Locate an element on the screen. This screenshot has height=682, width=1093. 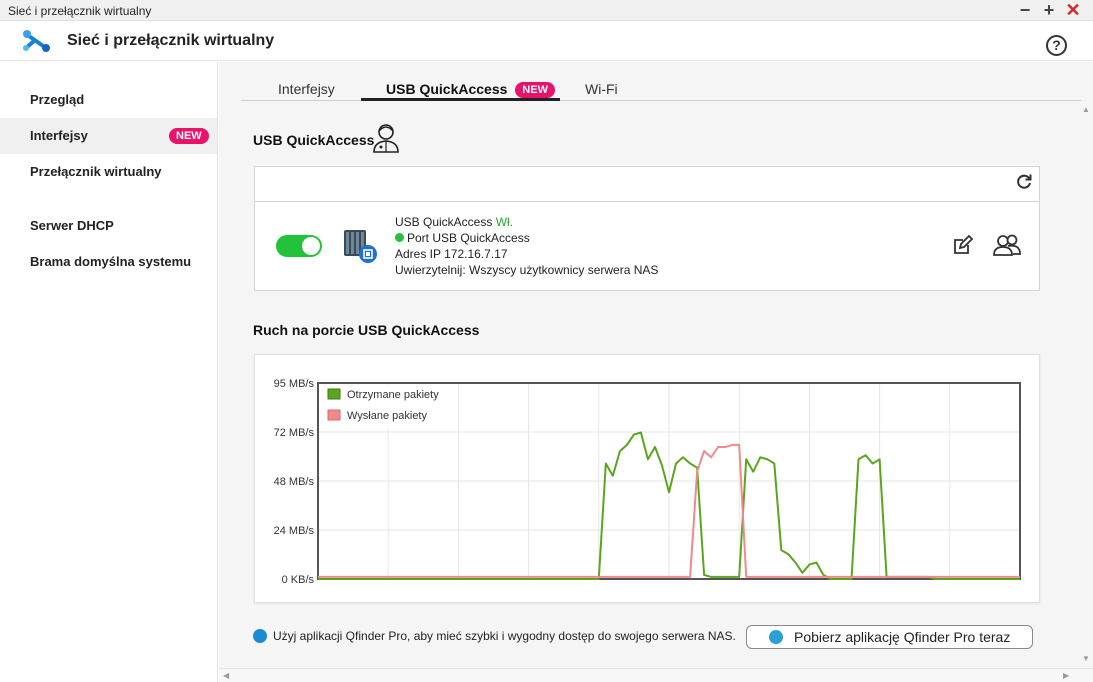
scroll-down-icon: ▼ is located at coordinates (1086, 658).